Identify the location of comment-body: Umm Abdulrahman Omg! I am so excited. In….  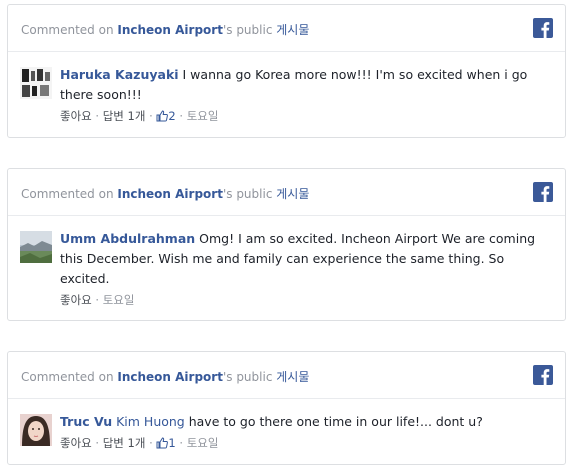
(305, 269).